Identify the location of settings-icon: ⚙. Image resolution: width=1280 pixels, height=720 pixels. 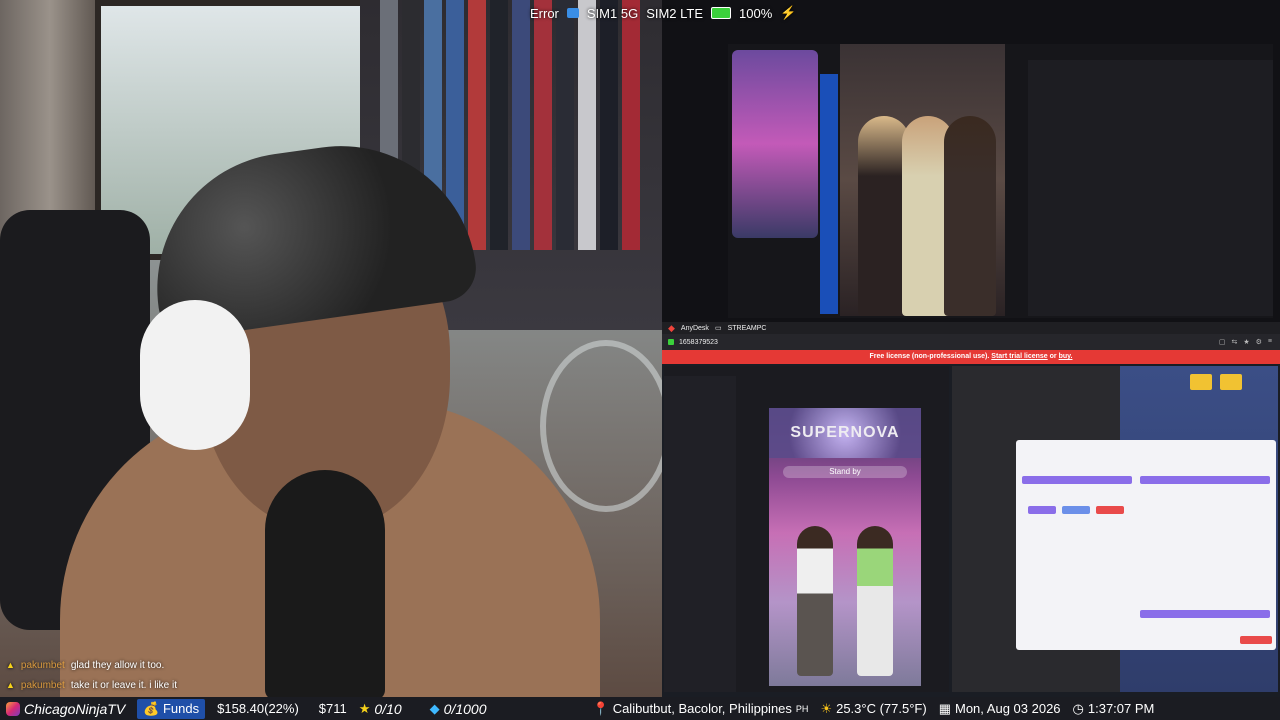
(1259, 342).